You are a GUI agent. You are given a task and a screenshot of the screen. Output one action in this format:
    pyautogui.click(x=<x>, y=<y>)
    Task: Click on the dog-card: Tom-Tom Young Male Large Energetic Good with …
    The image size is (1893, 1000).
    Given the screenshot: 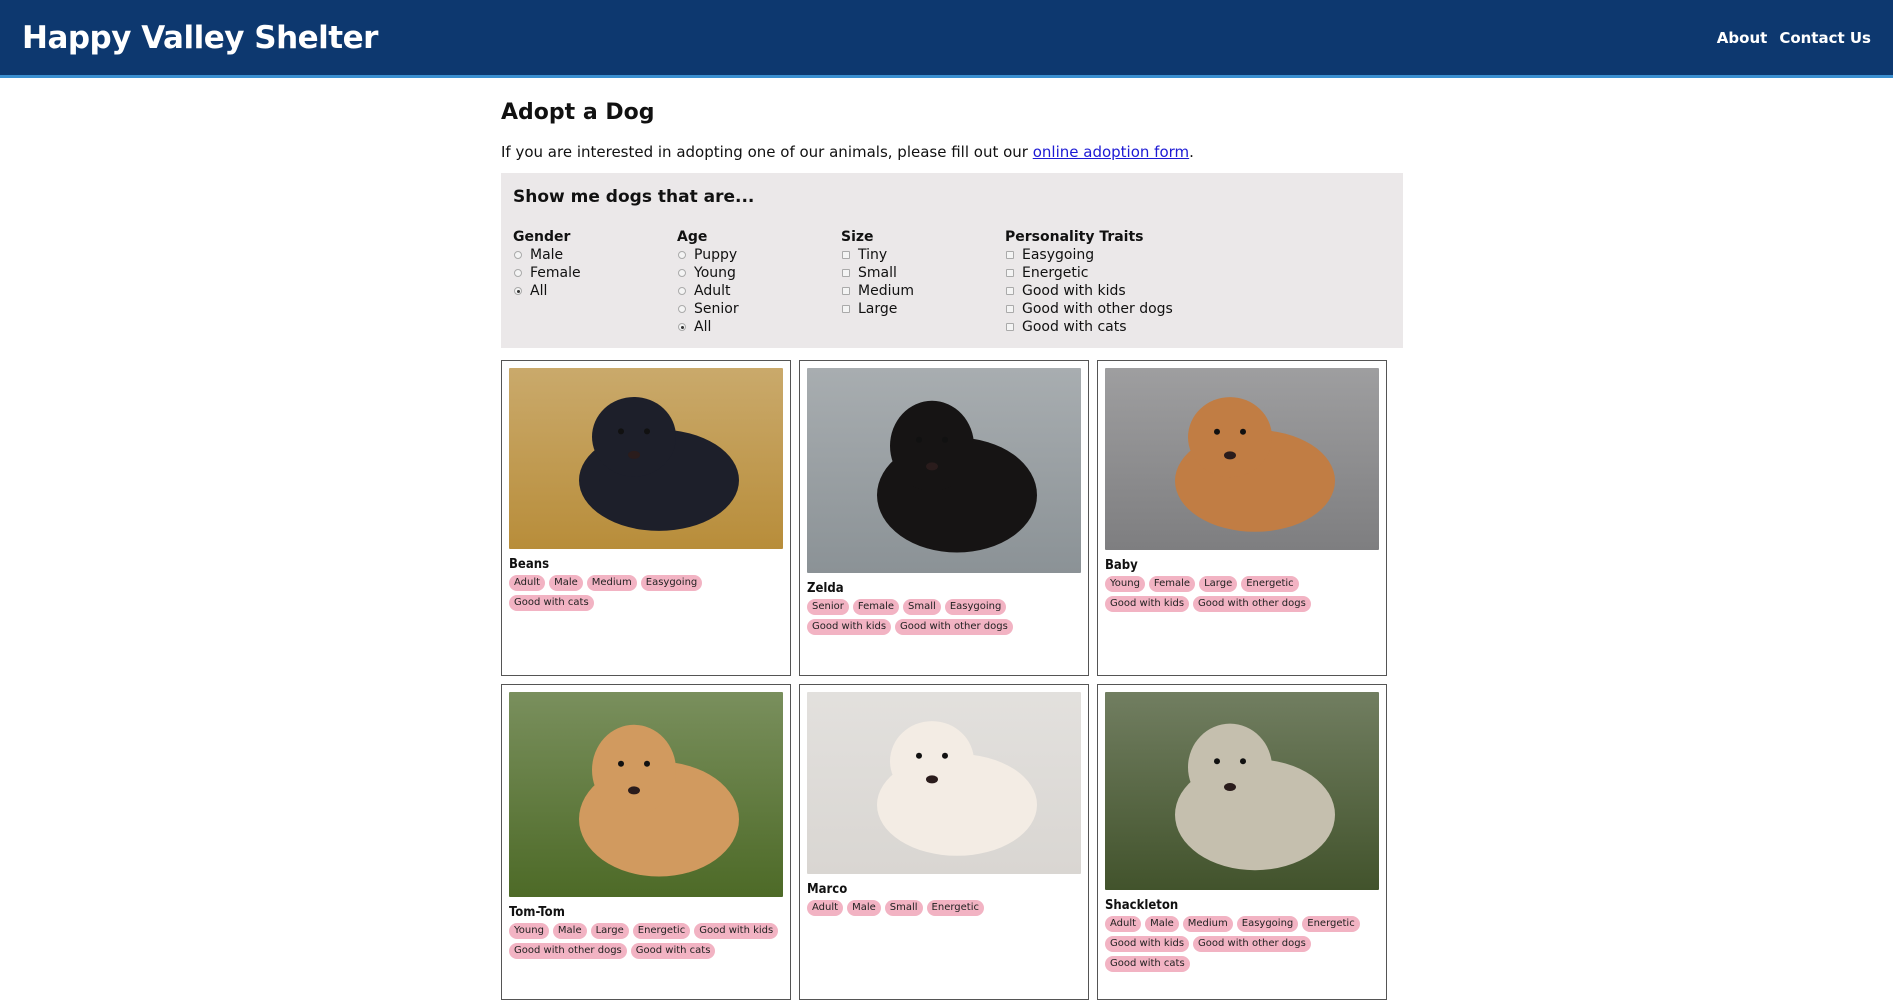 What is the action you would take?
    pyautogui.click(x=646, y=842)
    